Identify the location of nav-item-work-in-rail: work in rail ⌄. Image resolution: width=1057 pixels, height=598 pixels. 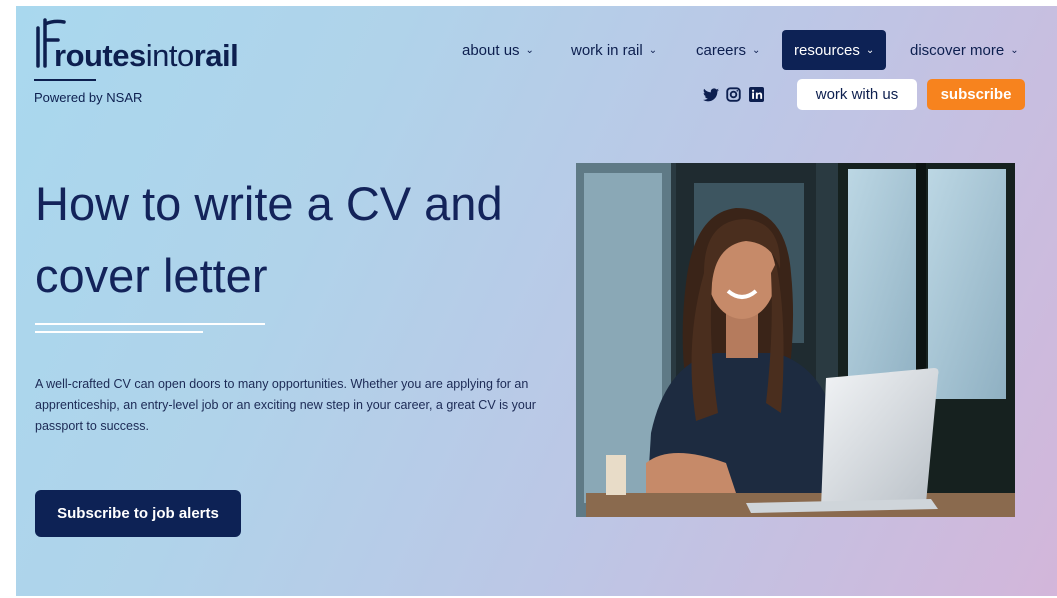
(614, 50).